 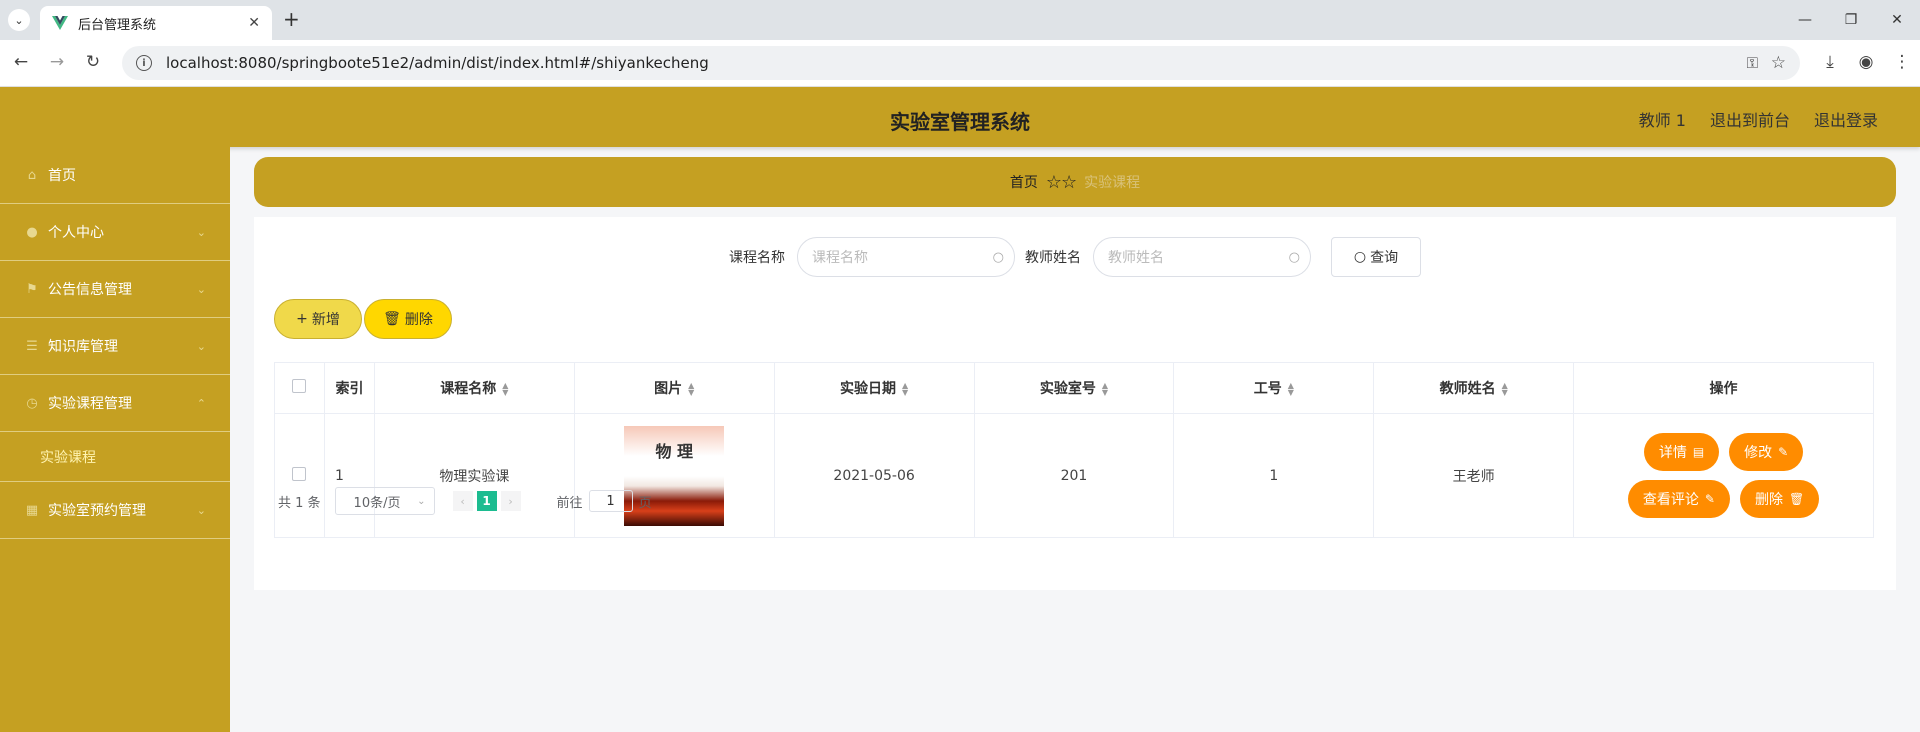 I want to click on course-search-input: 课程名称 ○, so click(x=906, y=257).